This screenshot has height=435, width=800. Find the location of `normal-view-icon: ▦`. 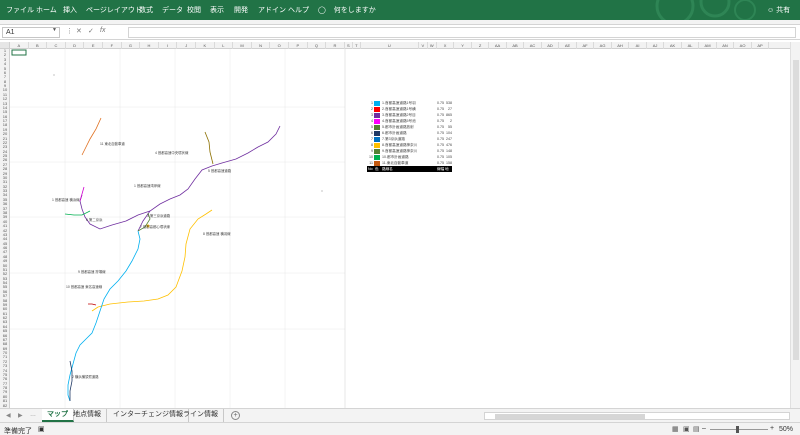

normal-view-icon: ▦ is located at coordinates (675, 429).